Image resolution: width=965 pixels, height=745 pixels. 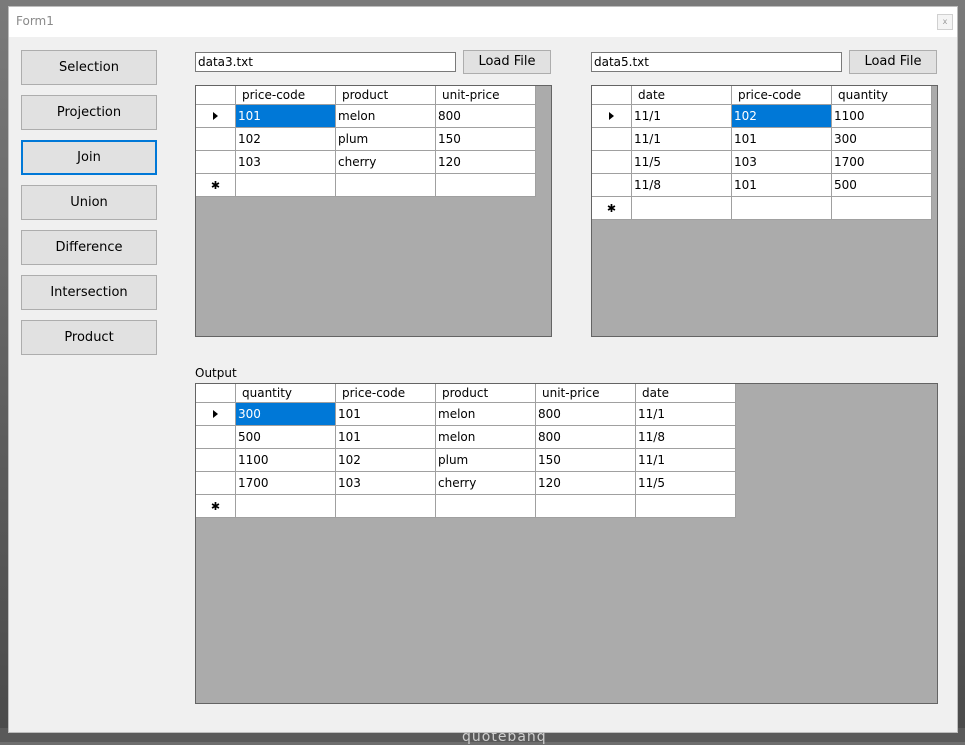 I want to click on table-row: 500 101 melon 800 11/8, so click(x=466, y=437).